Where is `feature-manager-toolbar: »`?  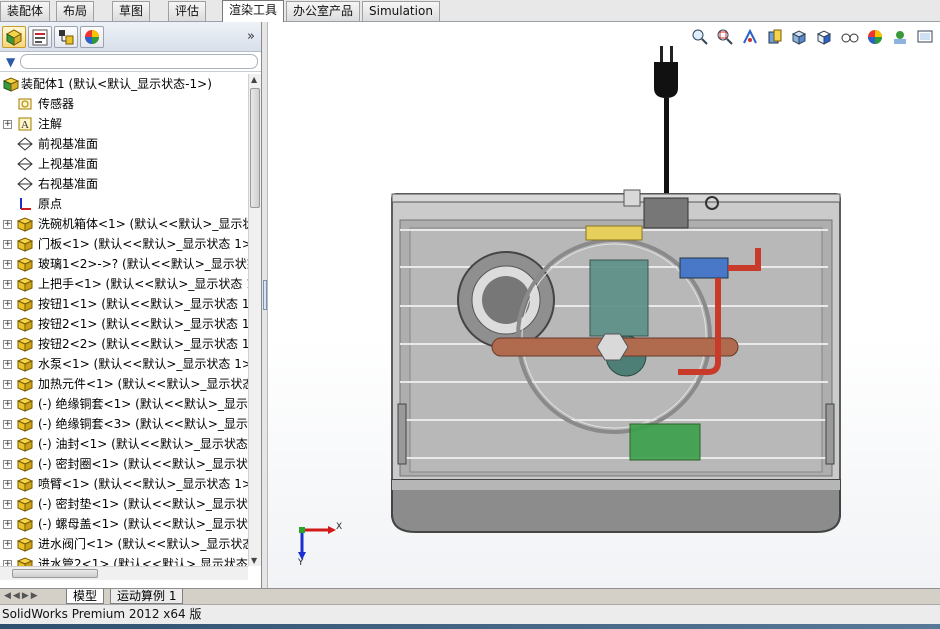 feature-manager-toolbar: » is located at coordinates (130, 37).